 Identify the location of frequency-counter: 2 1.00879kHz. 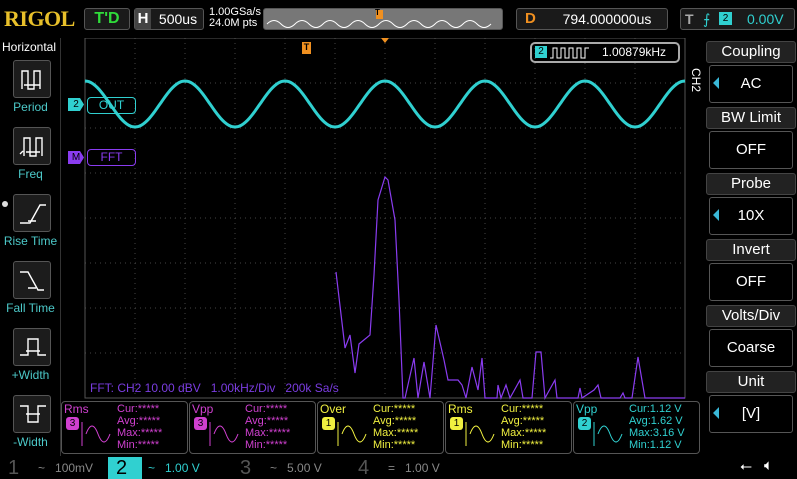
(605, 52).